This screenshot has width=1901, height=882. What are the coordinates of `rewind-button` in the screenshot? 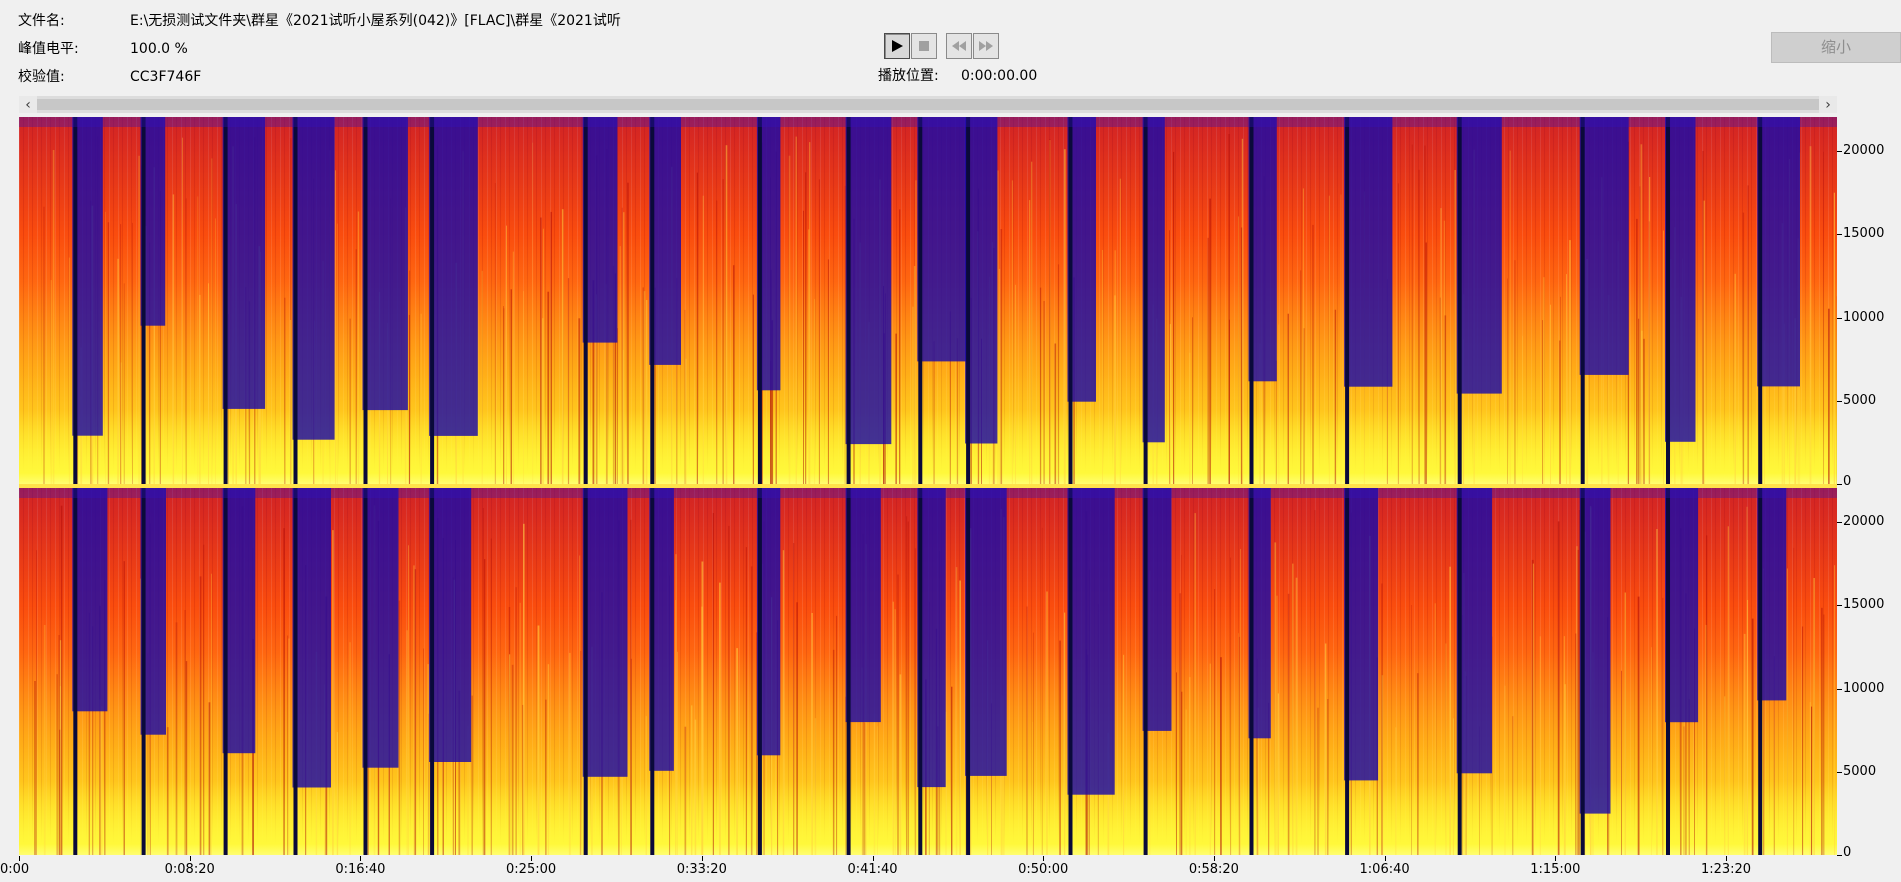 It's located at (959, 46).